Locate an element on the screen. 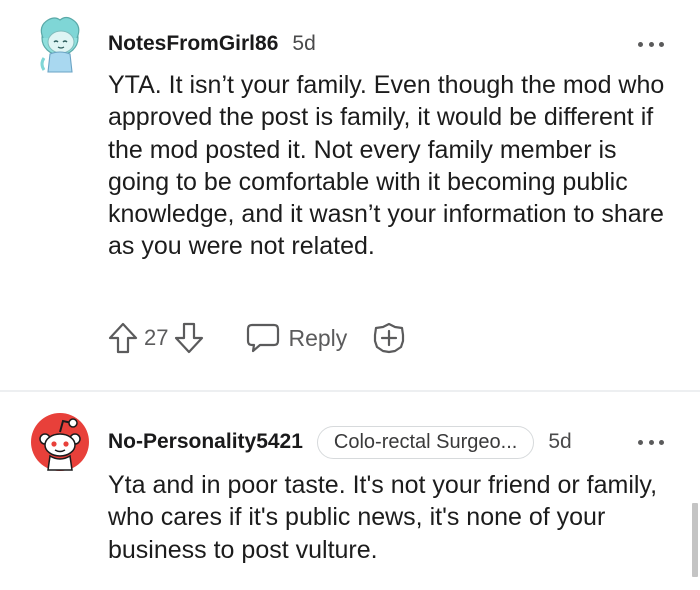 The height and width of the screenshot is (590, 700). scrollbar is located at coordinates (695, 540).